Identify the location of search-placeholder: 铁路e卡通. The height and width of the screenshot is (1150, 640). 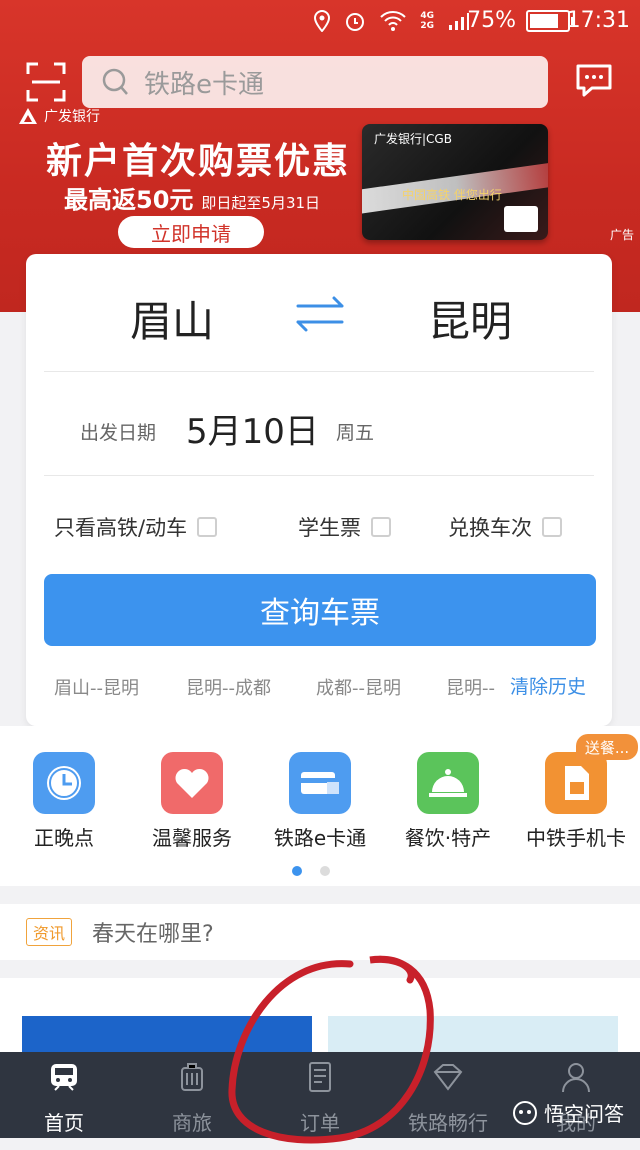
(204, 84).